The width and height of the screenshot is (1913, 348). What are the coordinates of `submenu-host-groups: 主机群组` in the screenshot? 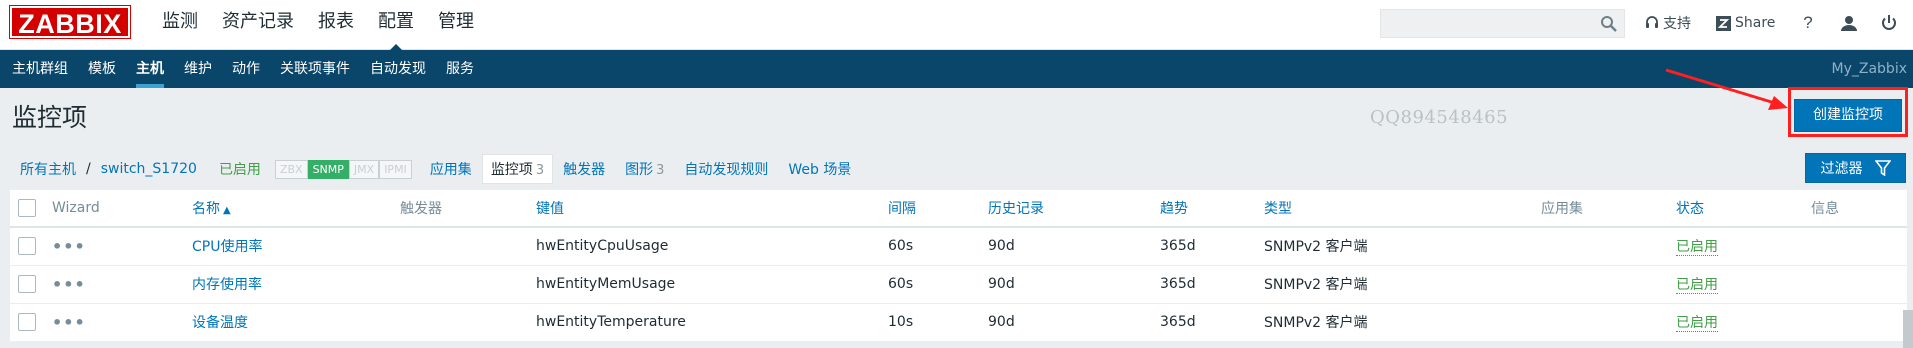 It's located at (40, 69).